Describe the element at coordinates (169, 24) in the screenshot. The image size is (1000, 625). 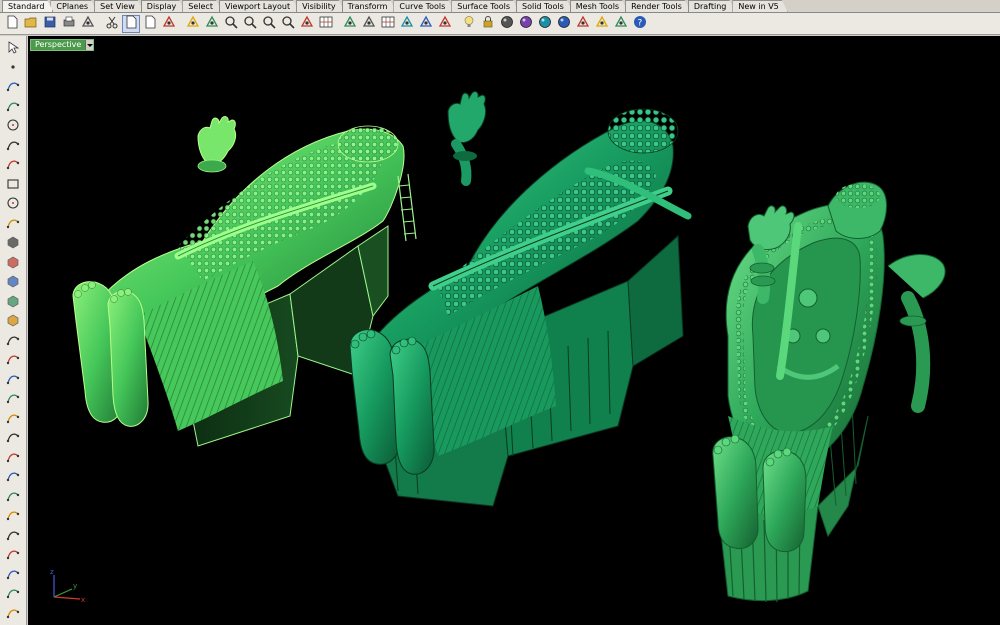
I see `undo-button` at that location.